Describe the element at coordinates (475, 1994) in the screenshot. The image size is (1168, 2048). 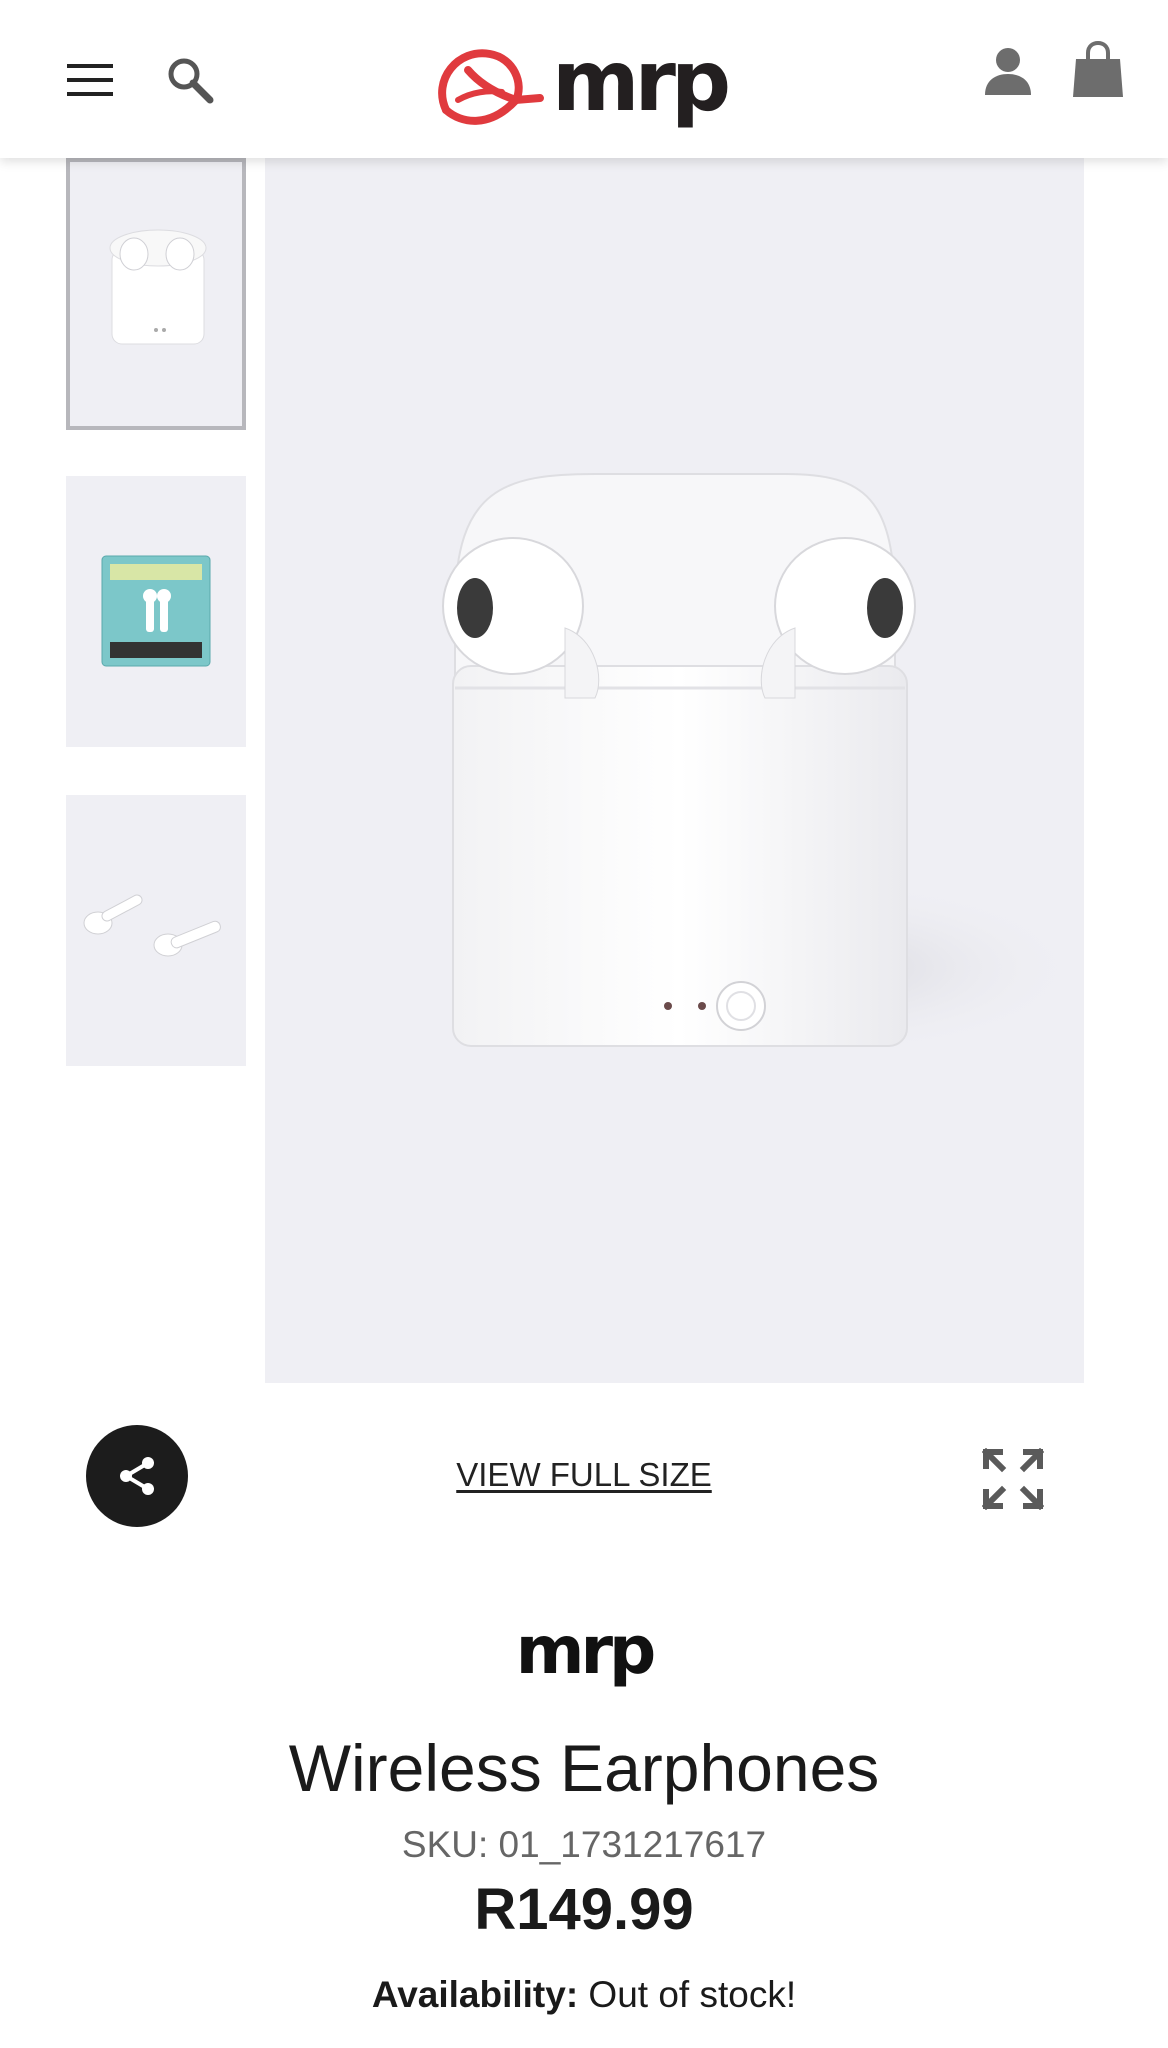
I see `availability-label: Availability:` at that location.